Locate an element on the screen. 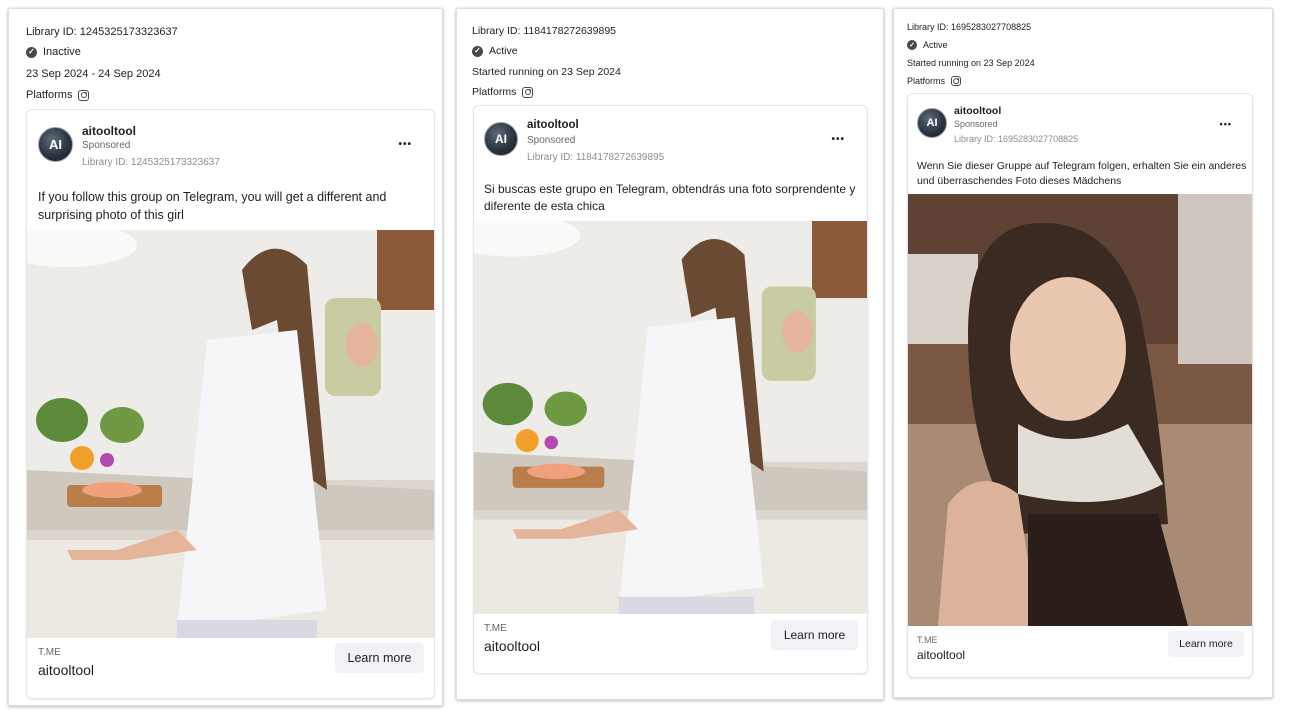  status-label: Inactive is located at coordinates (62, 52).